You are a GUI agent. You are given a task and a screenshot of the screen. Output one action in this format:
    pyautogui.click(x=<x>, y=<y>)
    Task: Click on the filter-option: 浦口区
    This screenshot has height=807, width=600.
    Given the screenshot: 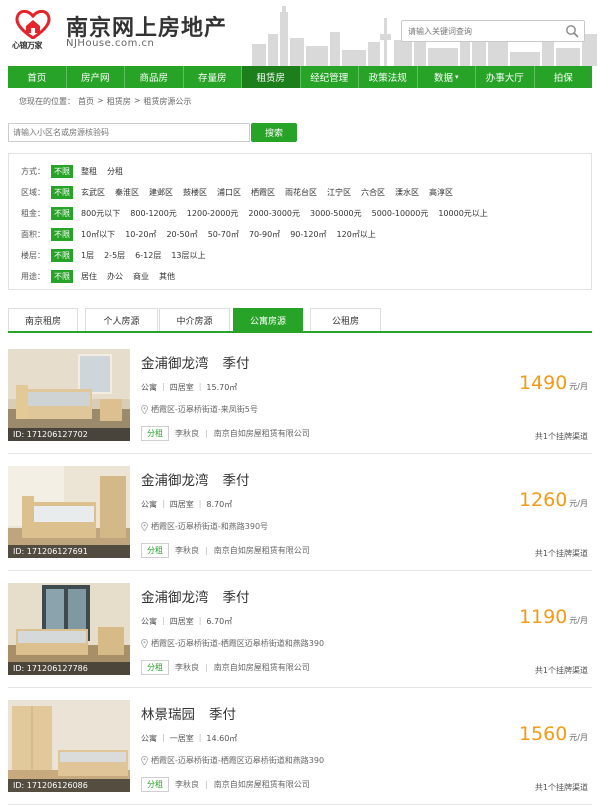 What is the action you would take?
    pyautogui.click(x=229, y=192)
    